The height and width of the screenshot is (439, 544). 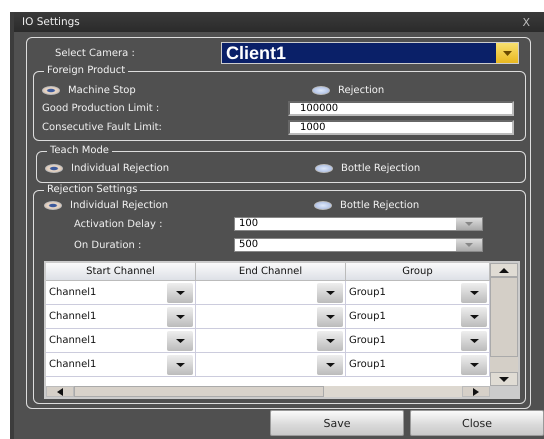 What do you see at coordinates (358, 224) in the screenshot?
I see `value-dropdown: 100` at bounding box center [358, 224].